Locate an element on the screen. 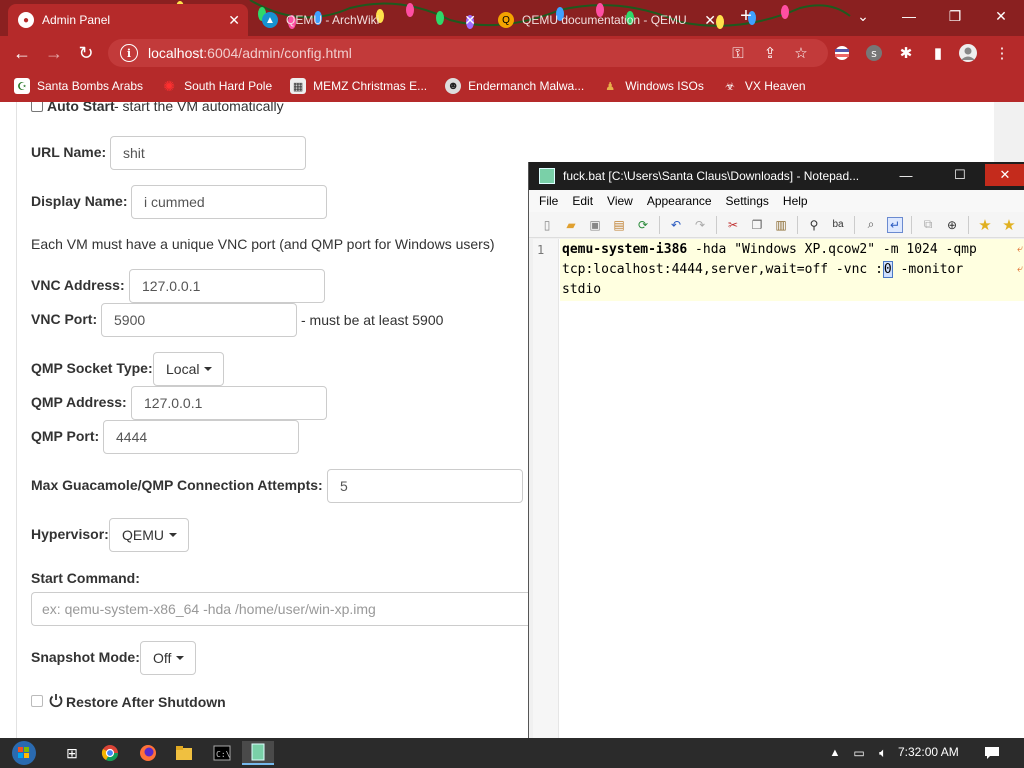 This screenshot has height=768, width=1024. save-as-icon: ▤ is located at coordinates (619, 225).